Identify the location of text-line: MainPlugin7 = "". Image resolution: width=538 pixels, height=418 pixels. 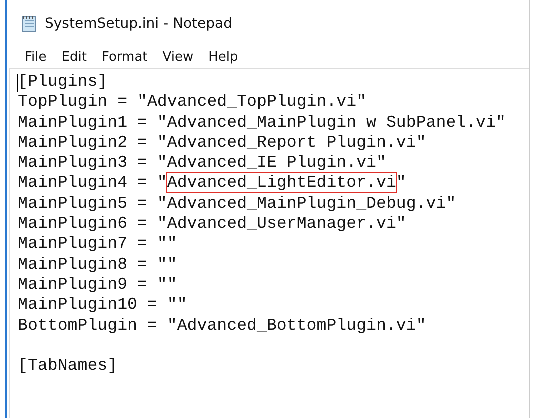
(98, 244).